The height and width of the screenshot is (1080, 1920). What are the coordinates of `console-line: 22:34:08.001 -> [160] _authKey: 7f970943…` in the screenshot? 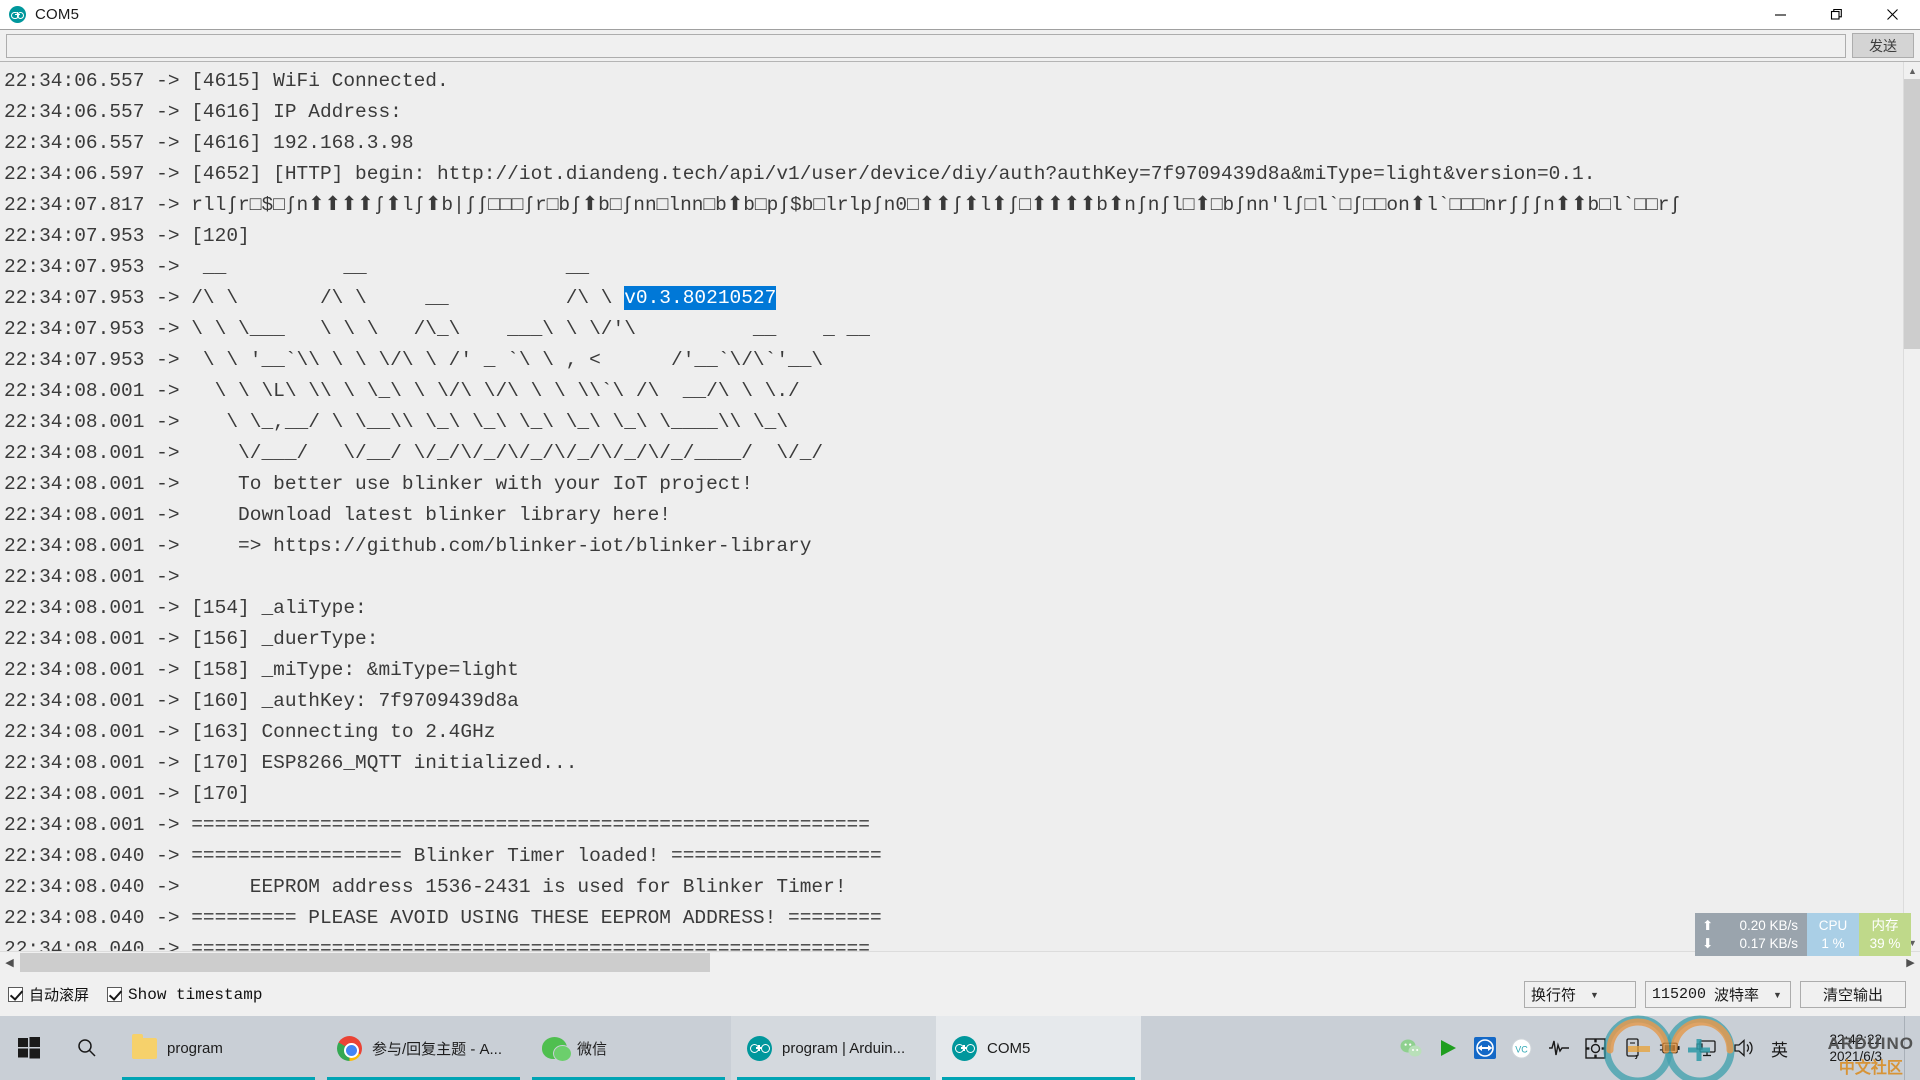 It's located at (261, 701).